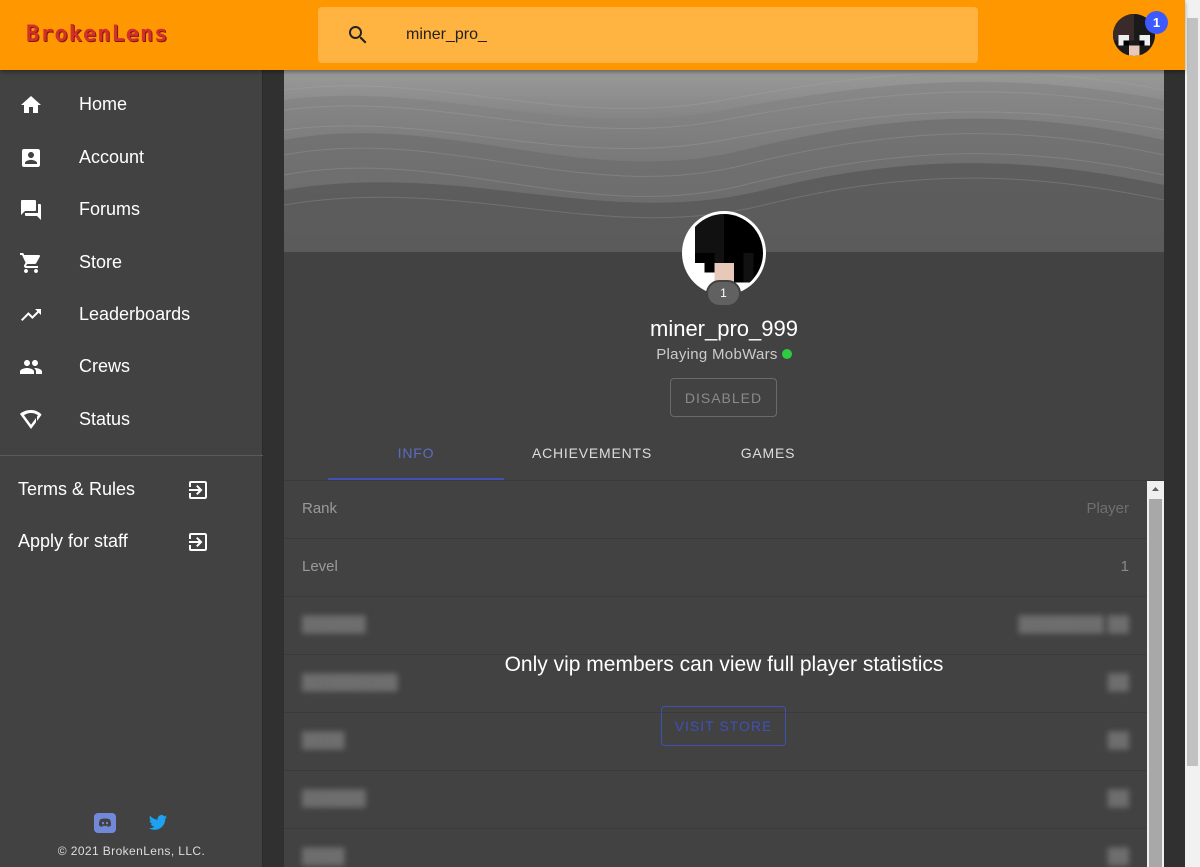 The width and height of the screenshot is (1200, 867). What do you see at coordinates (416, 457) in the screenshot?
I see `tab-info: INFO` at bounding box center [416, 457].